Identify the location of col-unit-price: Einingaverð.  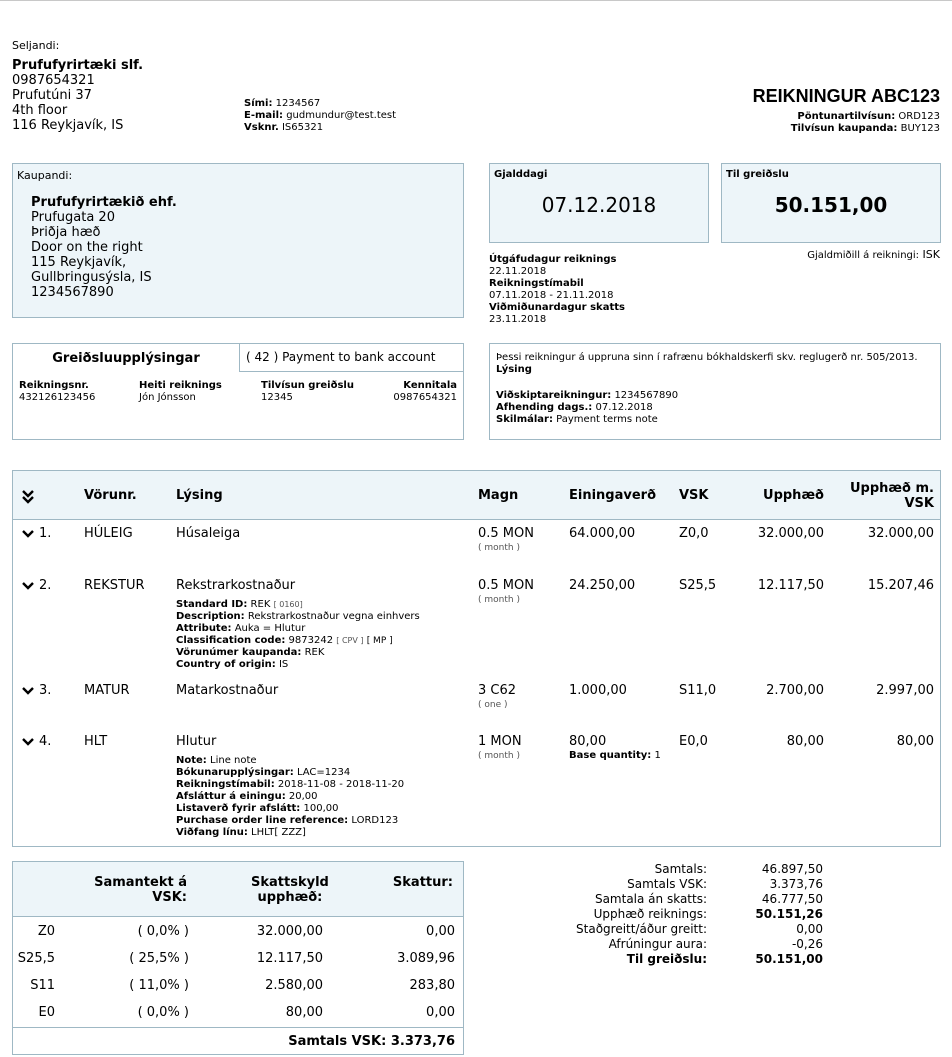
(613, 495).